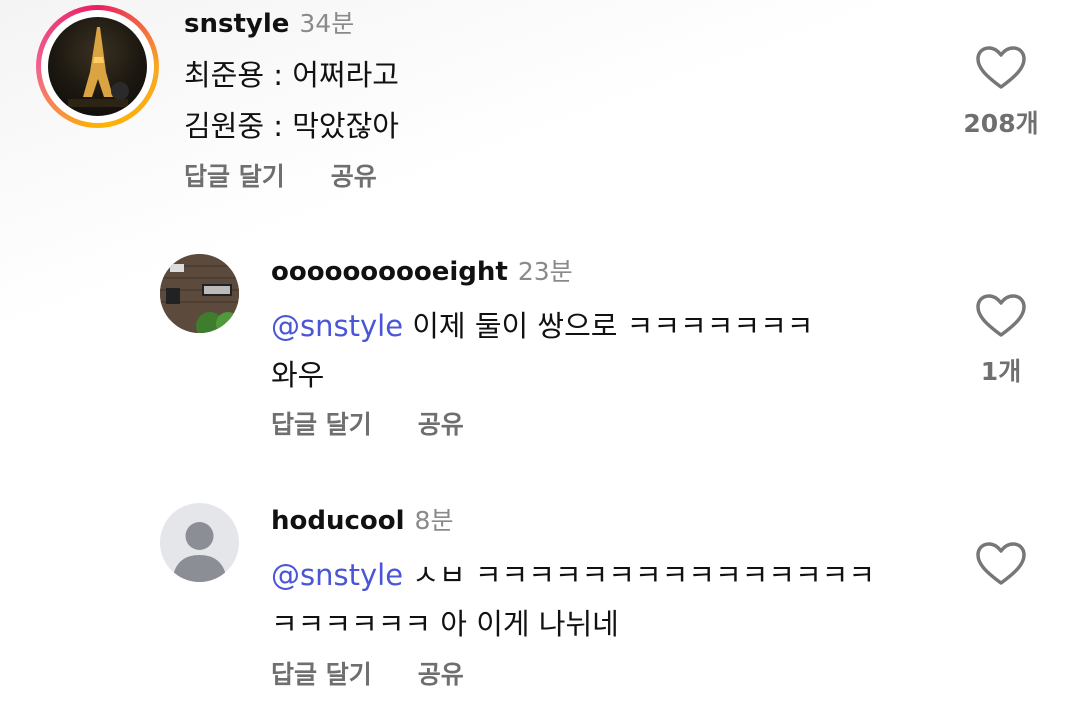 Image resolution: width=1080 pixels, height=721 pixels. What do you see at coordinates (639, 575) in the screenshot?
I see `comment-text: ㅅㅂ ㅋㅋㅋㅋㅋㅋㅋㅋㅋㅋㅋㅋㅋㅋㅋ` at bounding box center [639, 575].